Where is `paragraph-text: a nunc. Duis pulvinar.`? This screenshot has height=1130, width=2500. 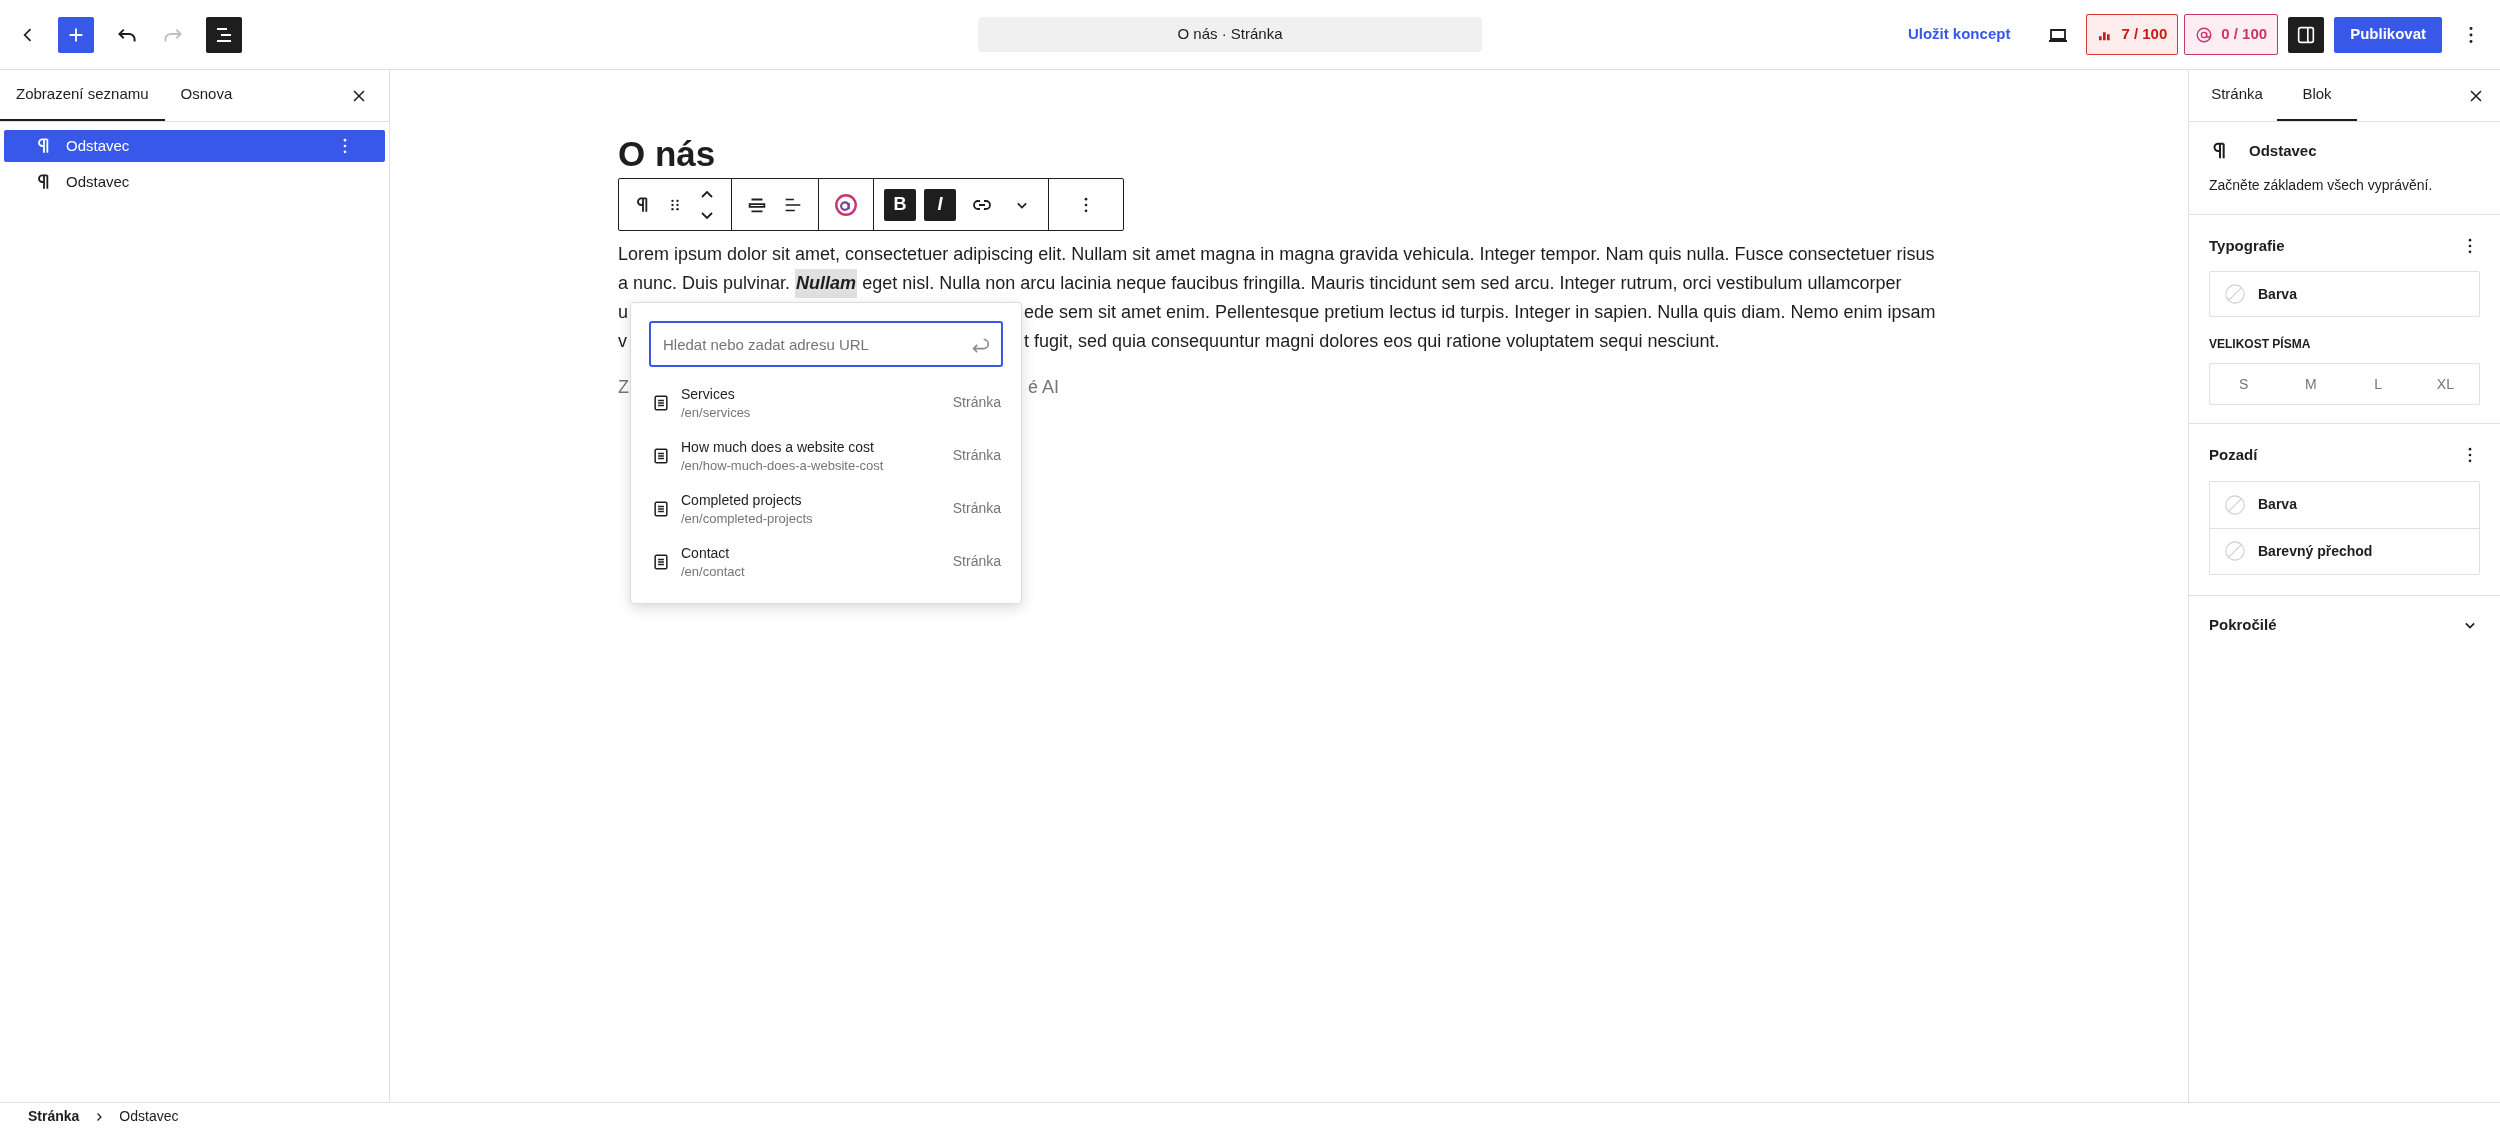
paragraph-text: a nunc. Duis pulvinar. is located at coordinates (704, 283).